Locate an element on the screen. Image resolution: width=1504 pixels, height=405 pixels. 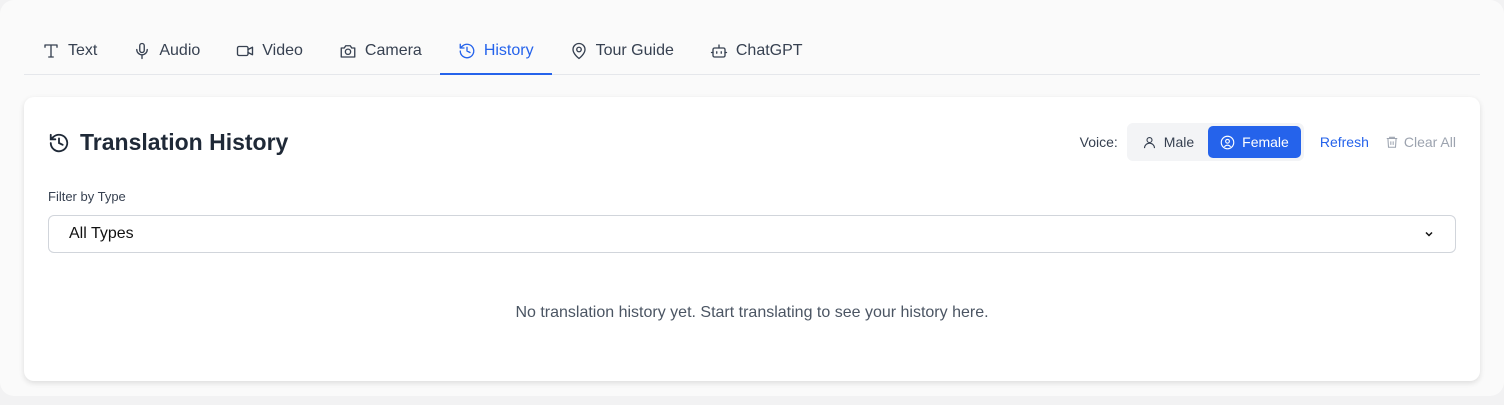
history-controls: Voice: Male Female Refresh Clear All is located at coordinates (1268, 142).